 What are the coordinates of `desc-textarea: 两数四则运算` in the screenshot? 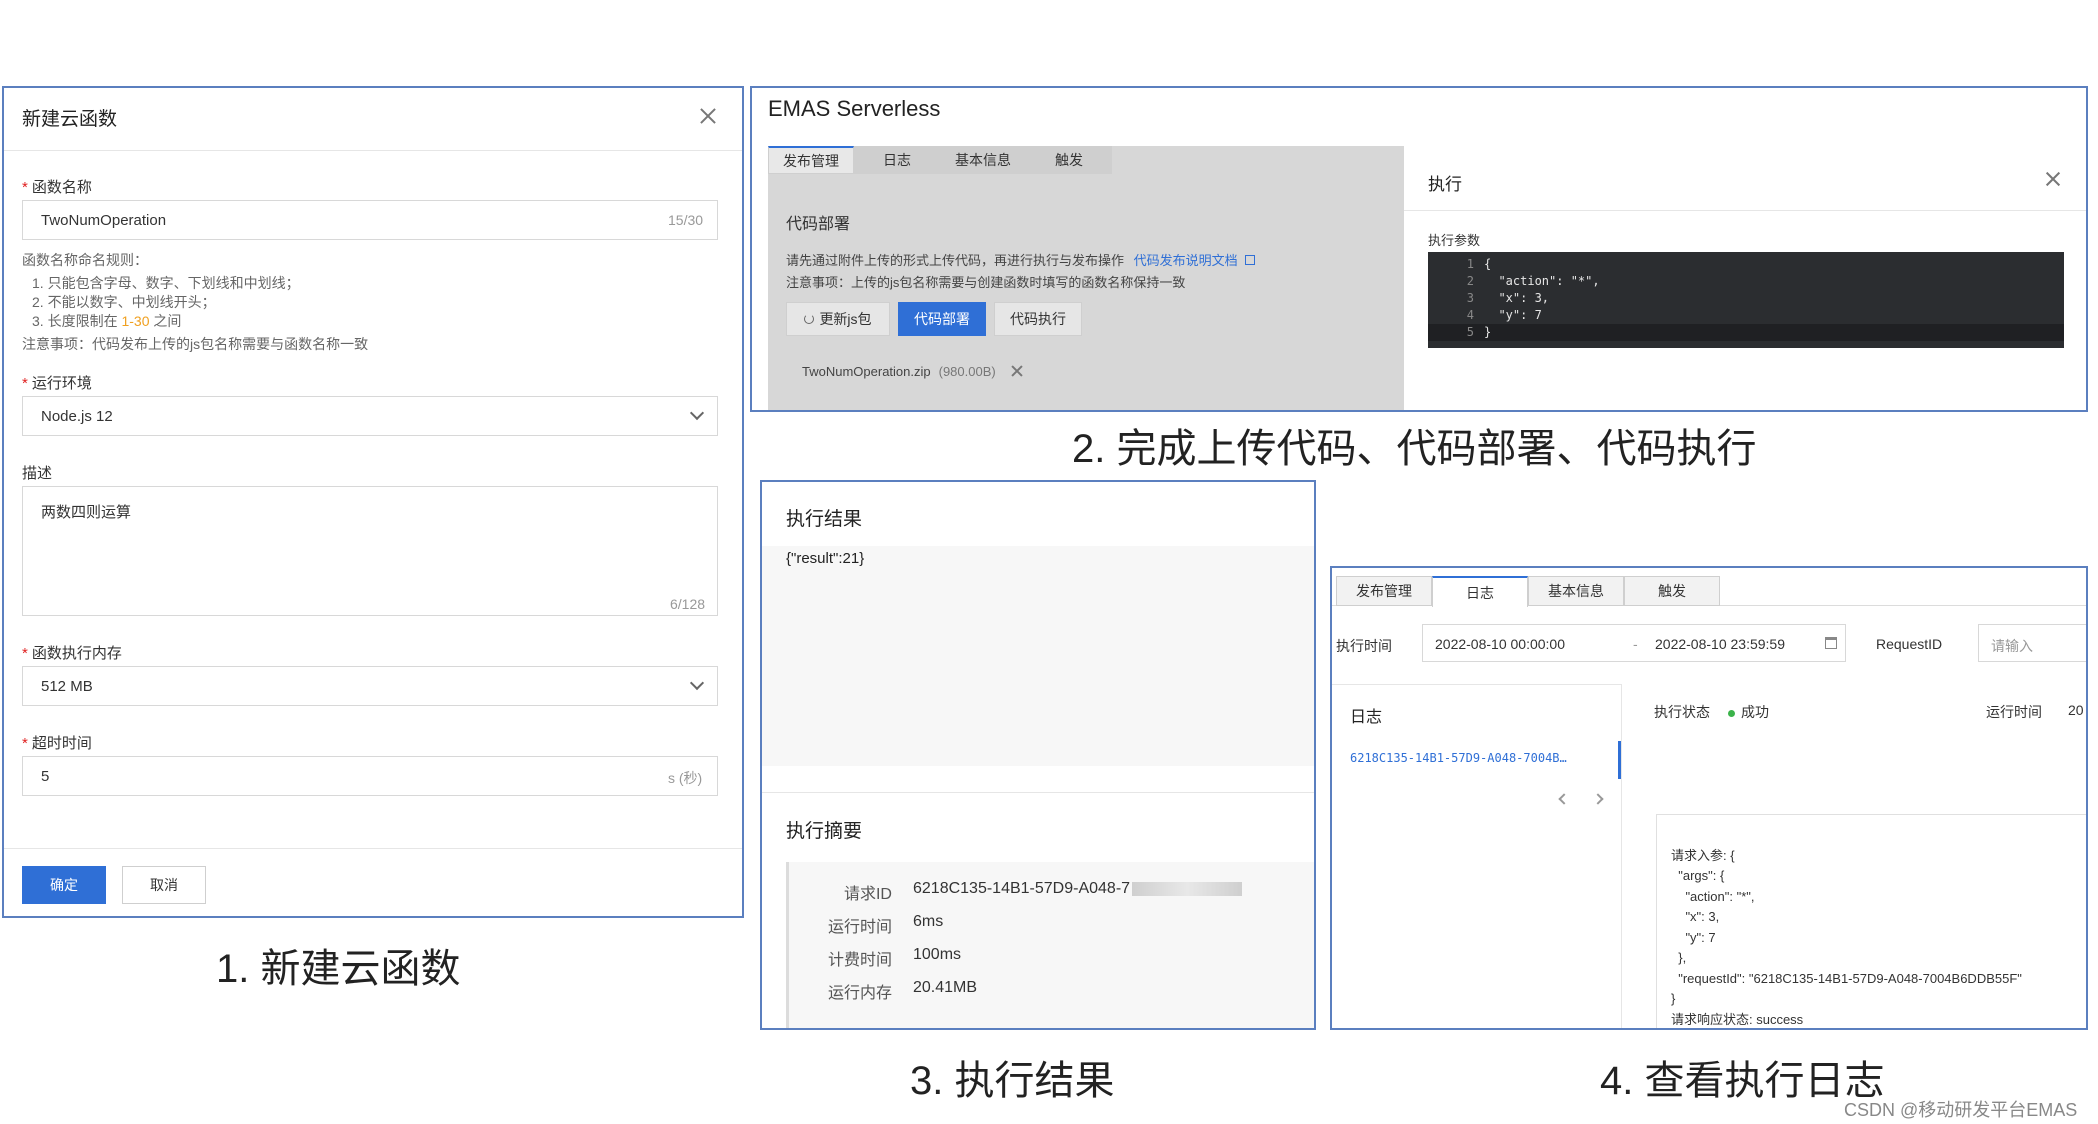 It's located at (370, 551).